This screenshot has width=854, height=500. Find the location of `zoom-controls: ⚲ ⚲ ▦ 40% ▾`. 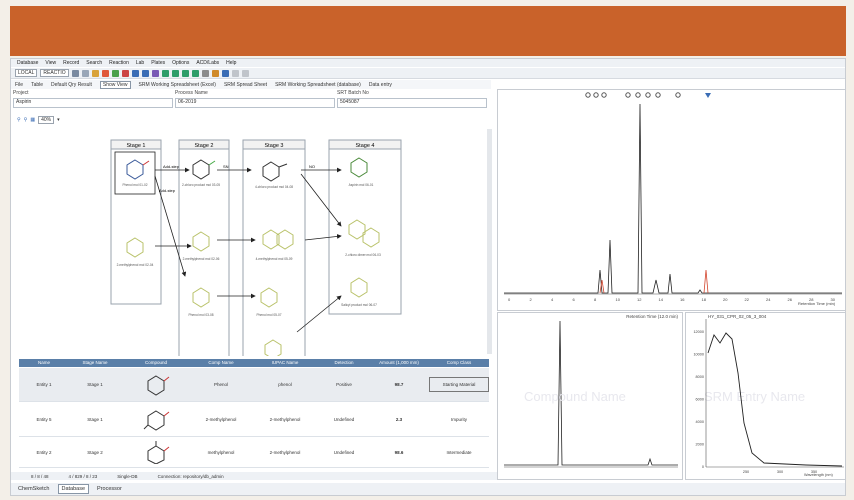

zoom-controls: ⚲ ⚲ ▦ 40% ▾ is located at coordinates (38, 120).